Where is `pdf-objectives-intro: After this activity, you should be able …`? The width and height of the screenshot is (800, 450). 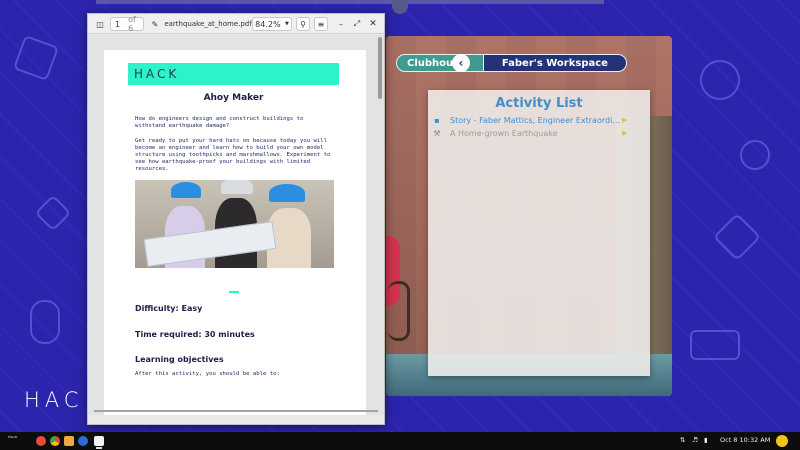
pdf-objectives-intro: After this activity, you should be able … is located at coordinates (207, 374).